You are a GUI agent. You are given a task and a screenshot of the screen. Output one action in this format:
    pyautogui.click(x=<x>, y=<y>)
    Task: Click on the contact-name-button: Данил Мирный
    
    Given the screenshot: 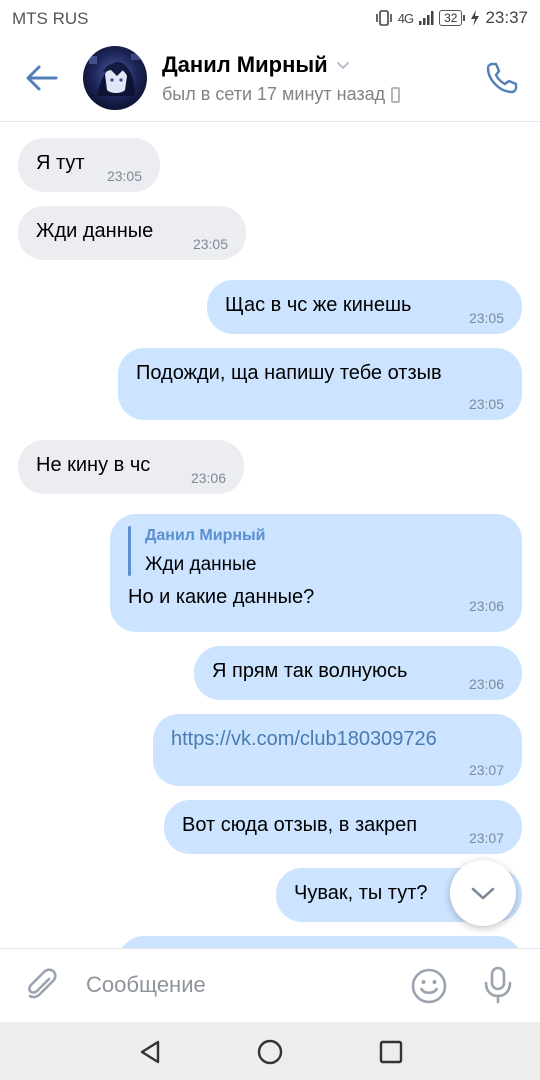 What is the action you would take?
    pyautogui.click(x=256, y=65)
    